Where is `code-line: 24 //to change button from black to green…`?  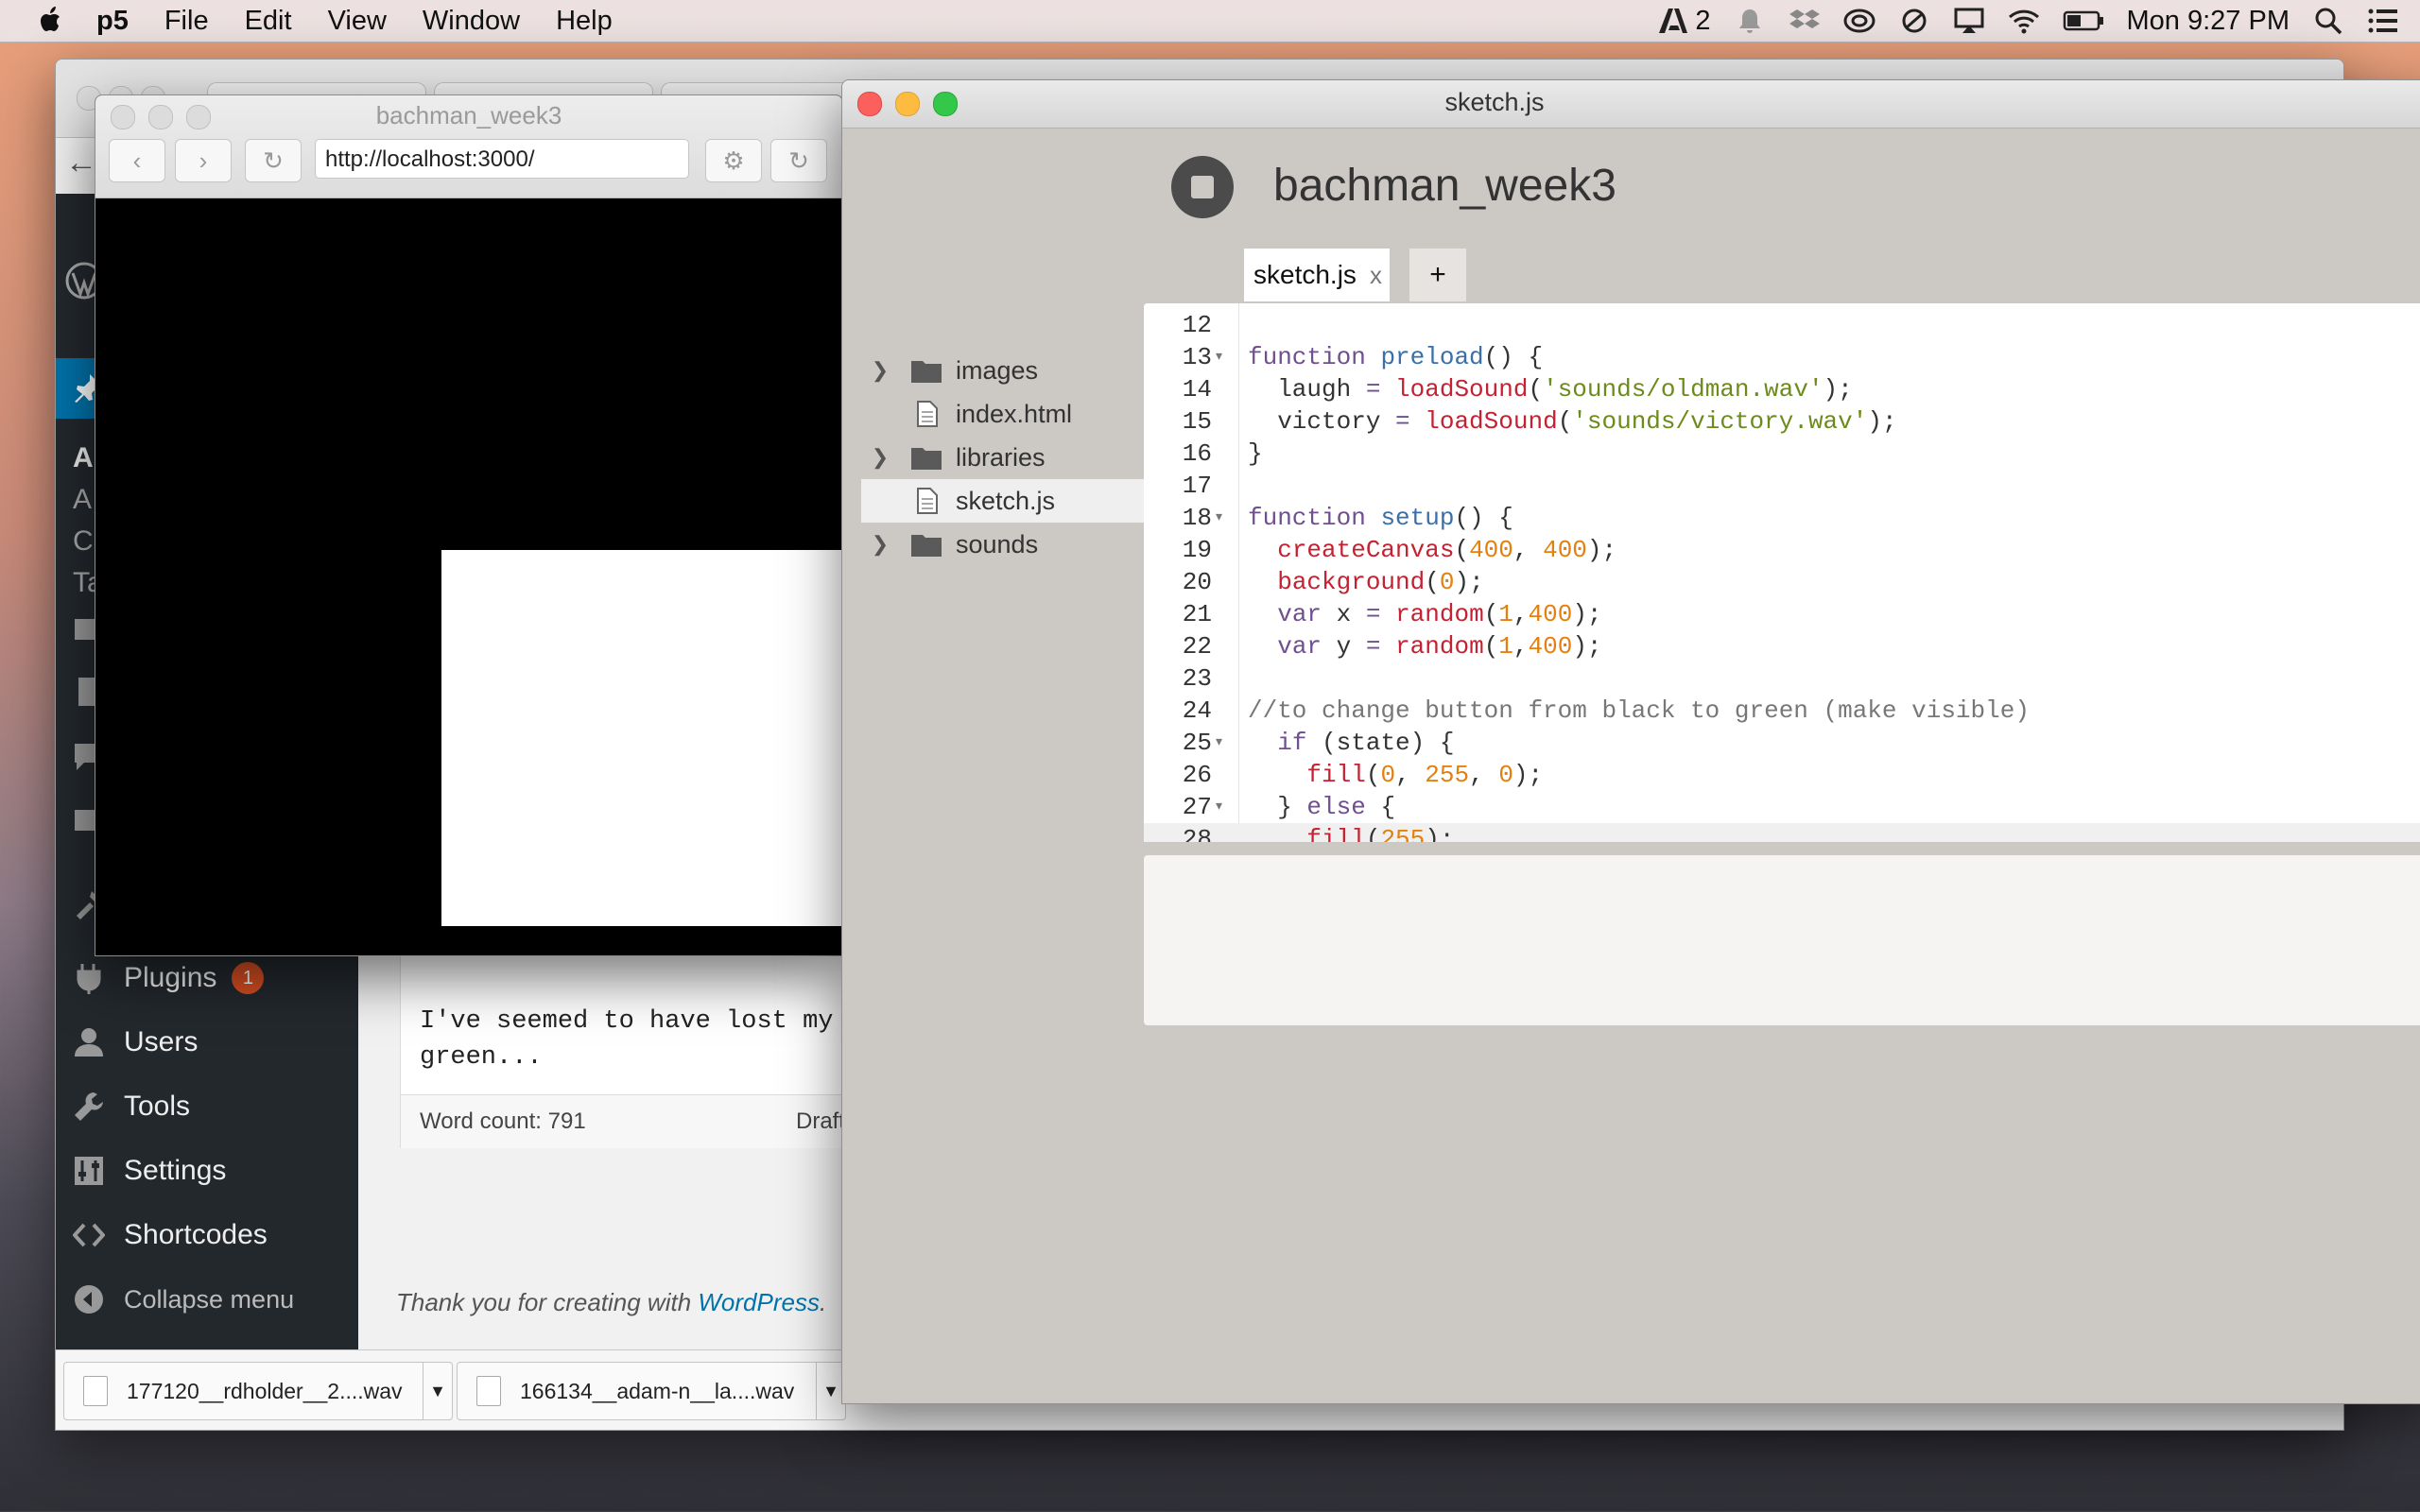
code-line: 24 //to change button from black to green… is located at coordinates (1782, 711).